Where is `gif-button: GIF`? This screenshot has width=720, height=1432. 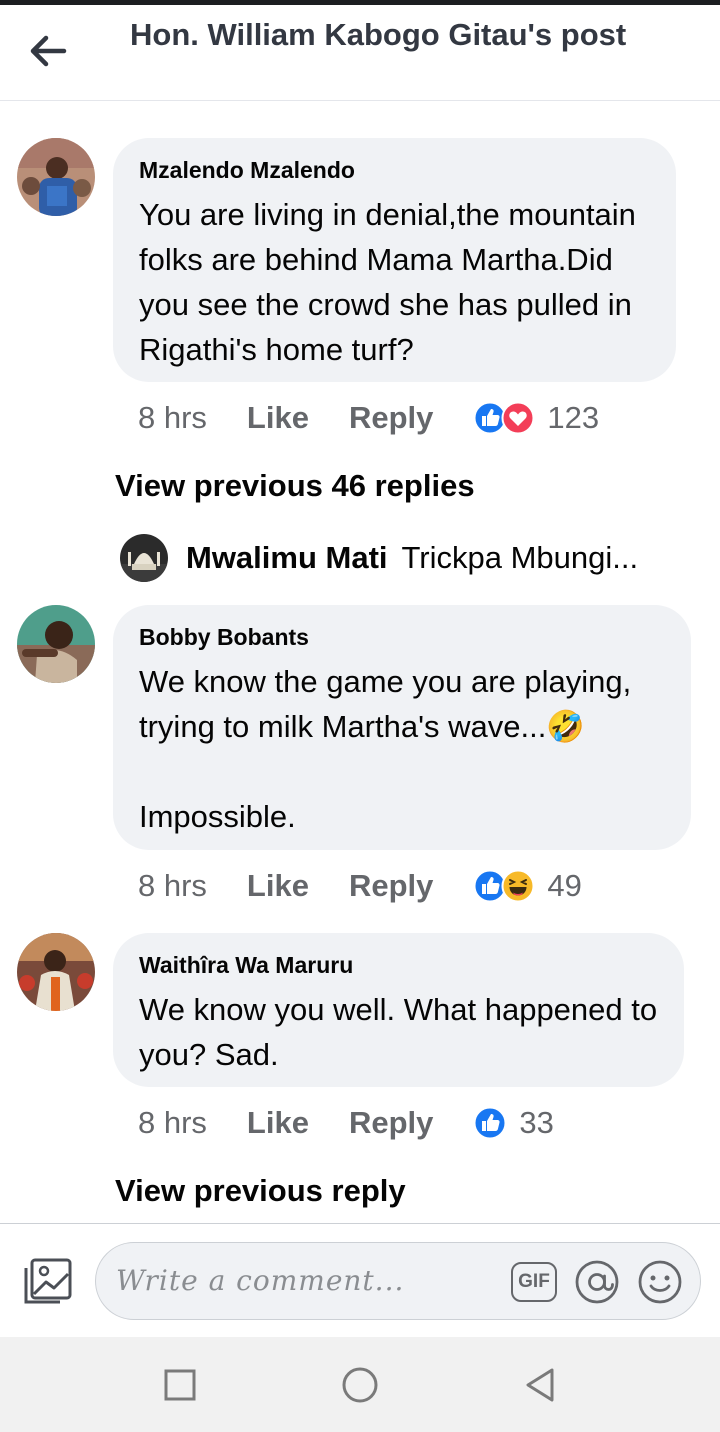
gif-button: GIF is located at coordinates (534, 1282).